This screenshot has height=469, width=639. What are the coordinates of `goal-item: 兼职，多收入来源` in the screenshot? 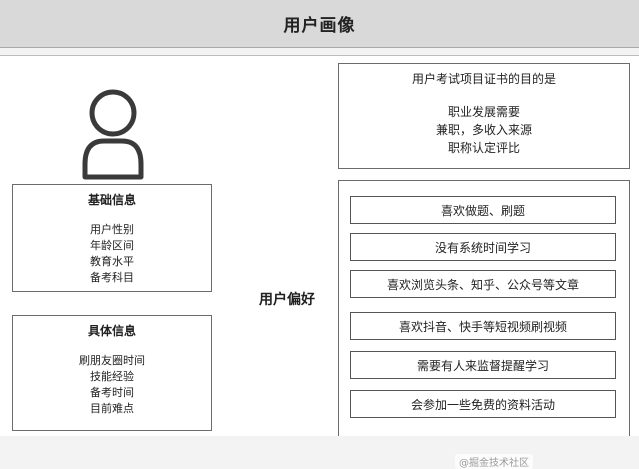 It's located at (483, 130).